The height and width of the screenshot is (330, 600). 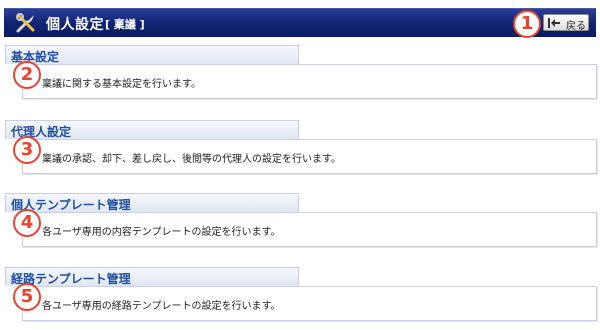 What do you see at coordinates (121, 84) in the screenshot?
I see `section-desc: 稟議に関する基本設定を行います。` at bounding box center [121, 84].